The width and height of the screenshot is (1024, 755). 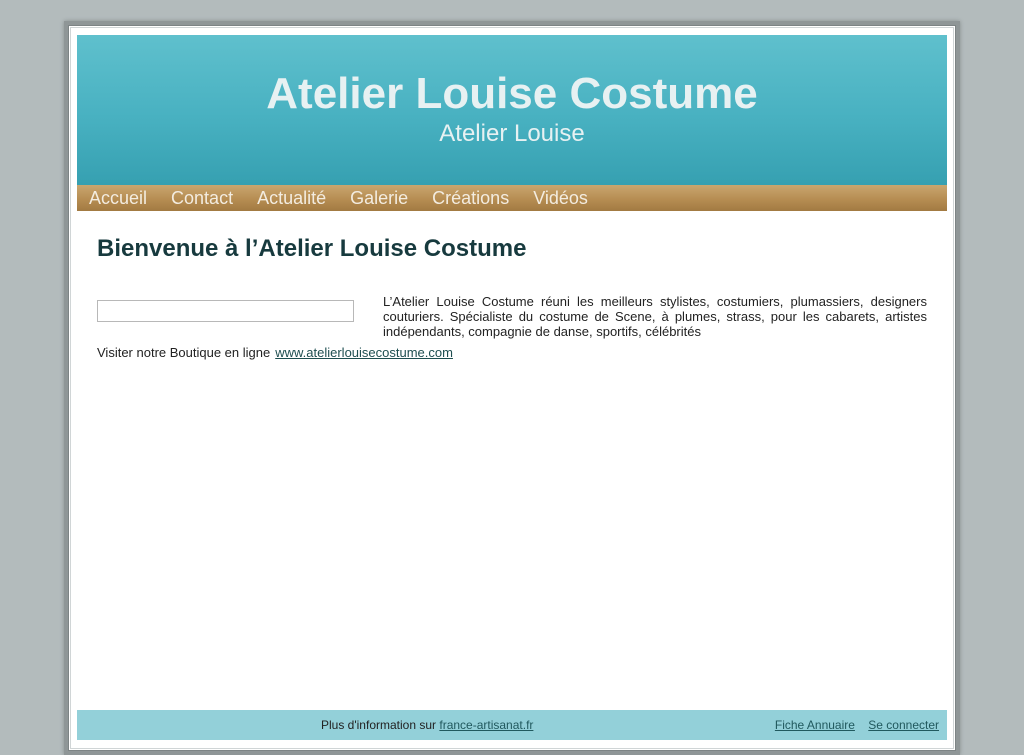 I want to click on nav-item-accueil: Accueil, so click(x=118, y=198).